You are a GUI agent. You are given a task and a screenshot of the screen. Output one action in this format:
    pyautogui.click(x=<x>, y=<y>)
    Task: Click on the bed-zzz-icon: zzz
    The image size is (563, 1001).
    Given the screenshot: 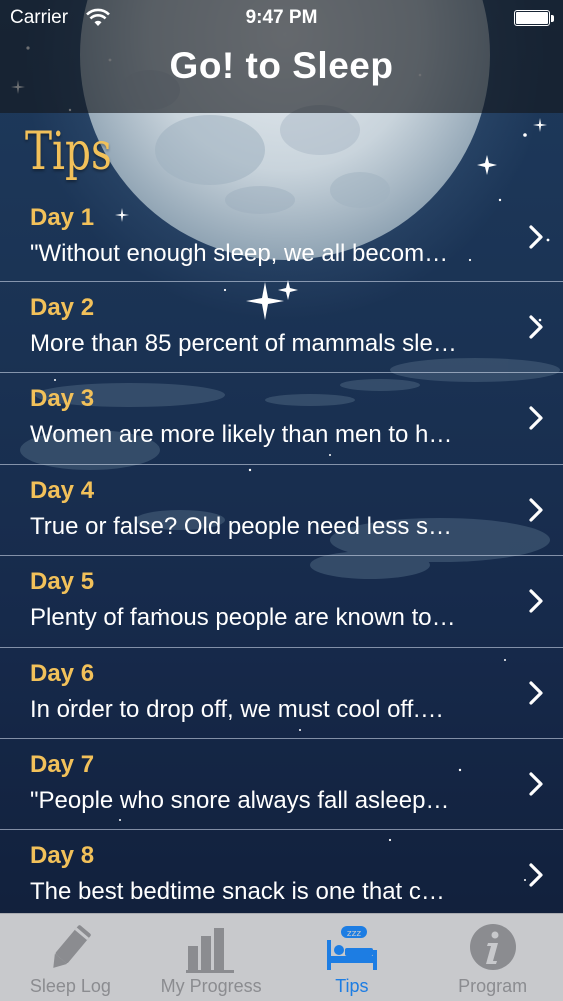 What is the action you would take?
    pyautogui.click(x=351, y=948)
    